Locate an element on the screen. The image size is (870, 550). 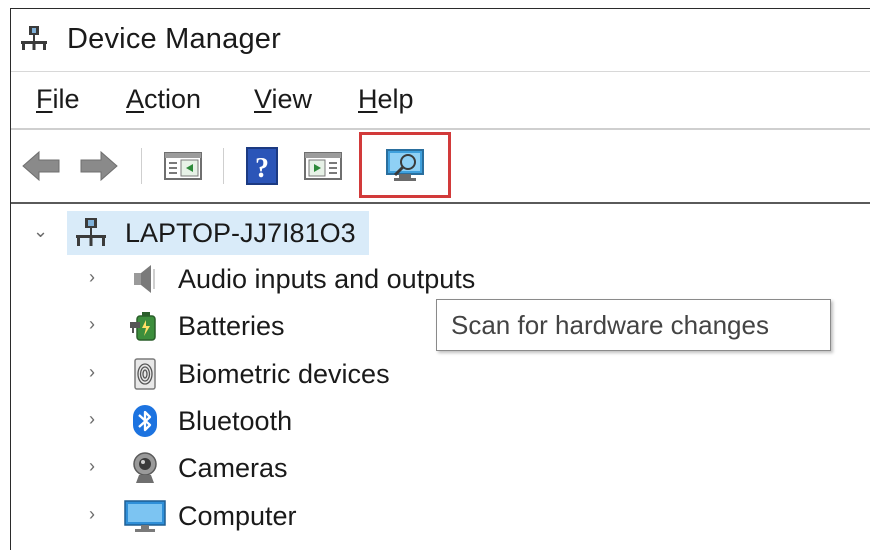
tree-item-biometric: › Biometric devices is located at coordinates (241, 374).